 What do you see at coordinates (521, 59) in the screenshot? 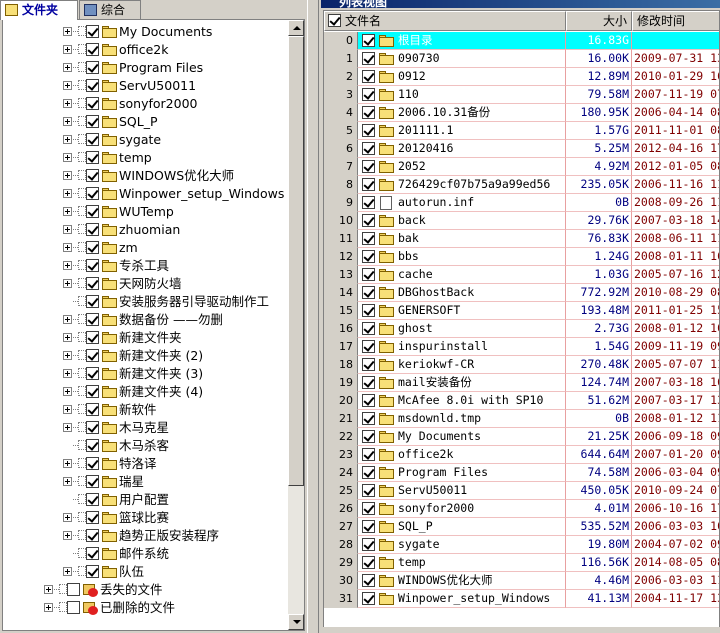
I see `list-row: 1 090730 16.00K 2009-07-31 13` at bounding box center [521, 59].